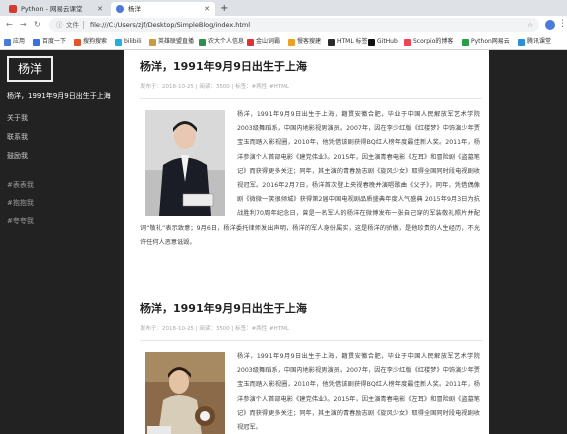 This screenshot has width=567, height=434. What do you see at coordinates (9, 25) in the screenshot?
I see `back-arrow-icon: ←` at bounding box center [9, 25].